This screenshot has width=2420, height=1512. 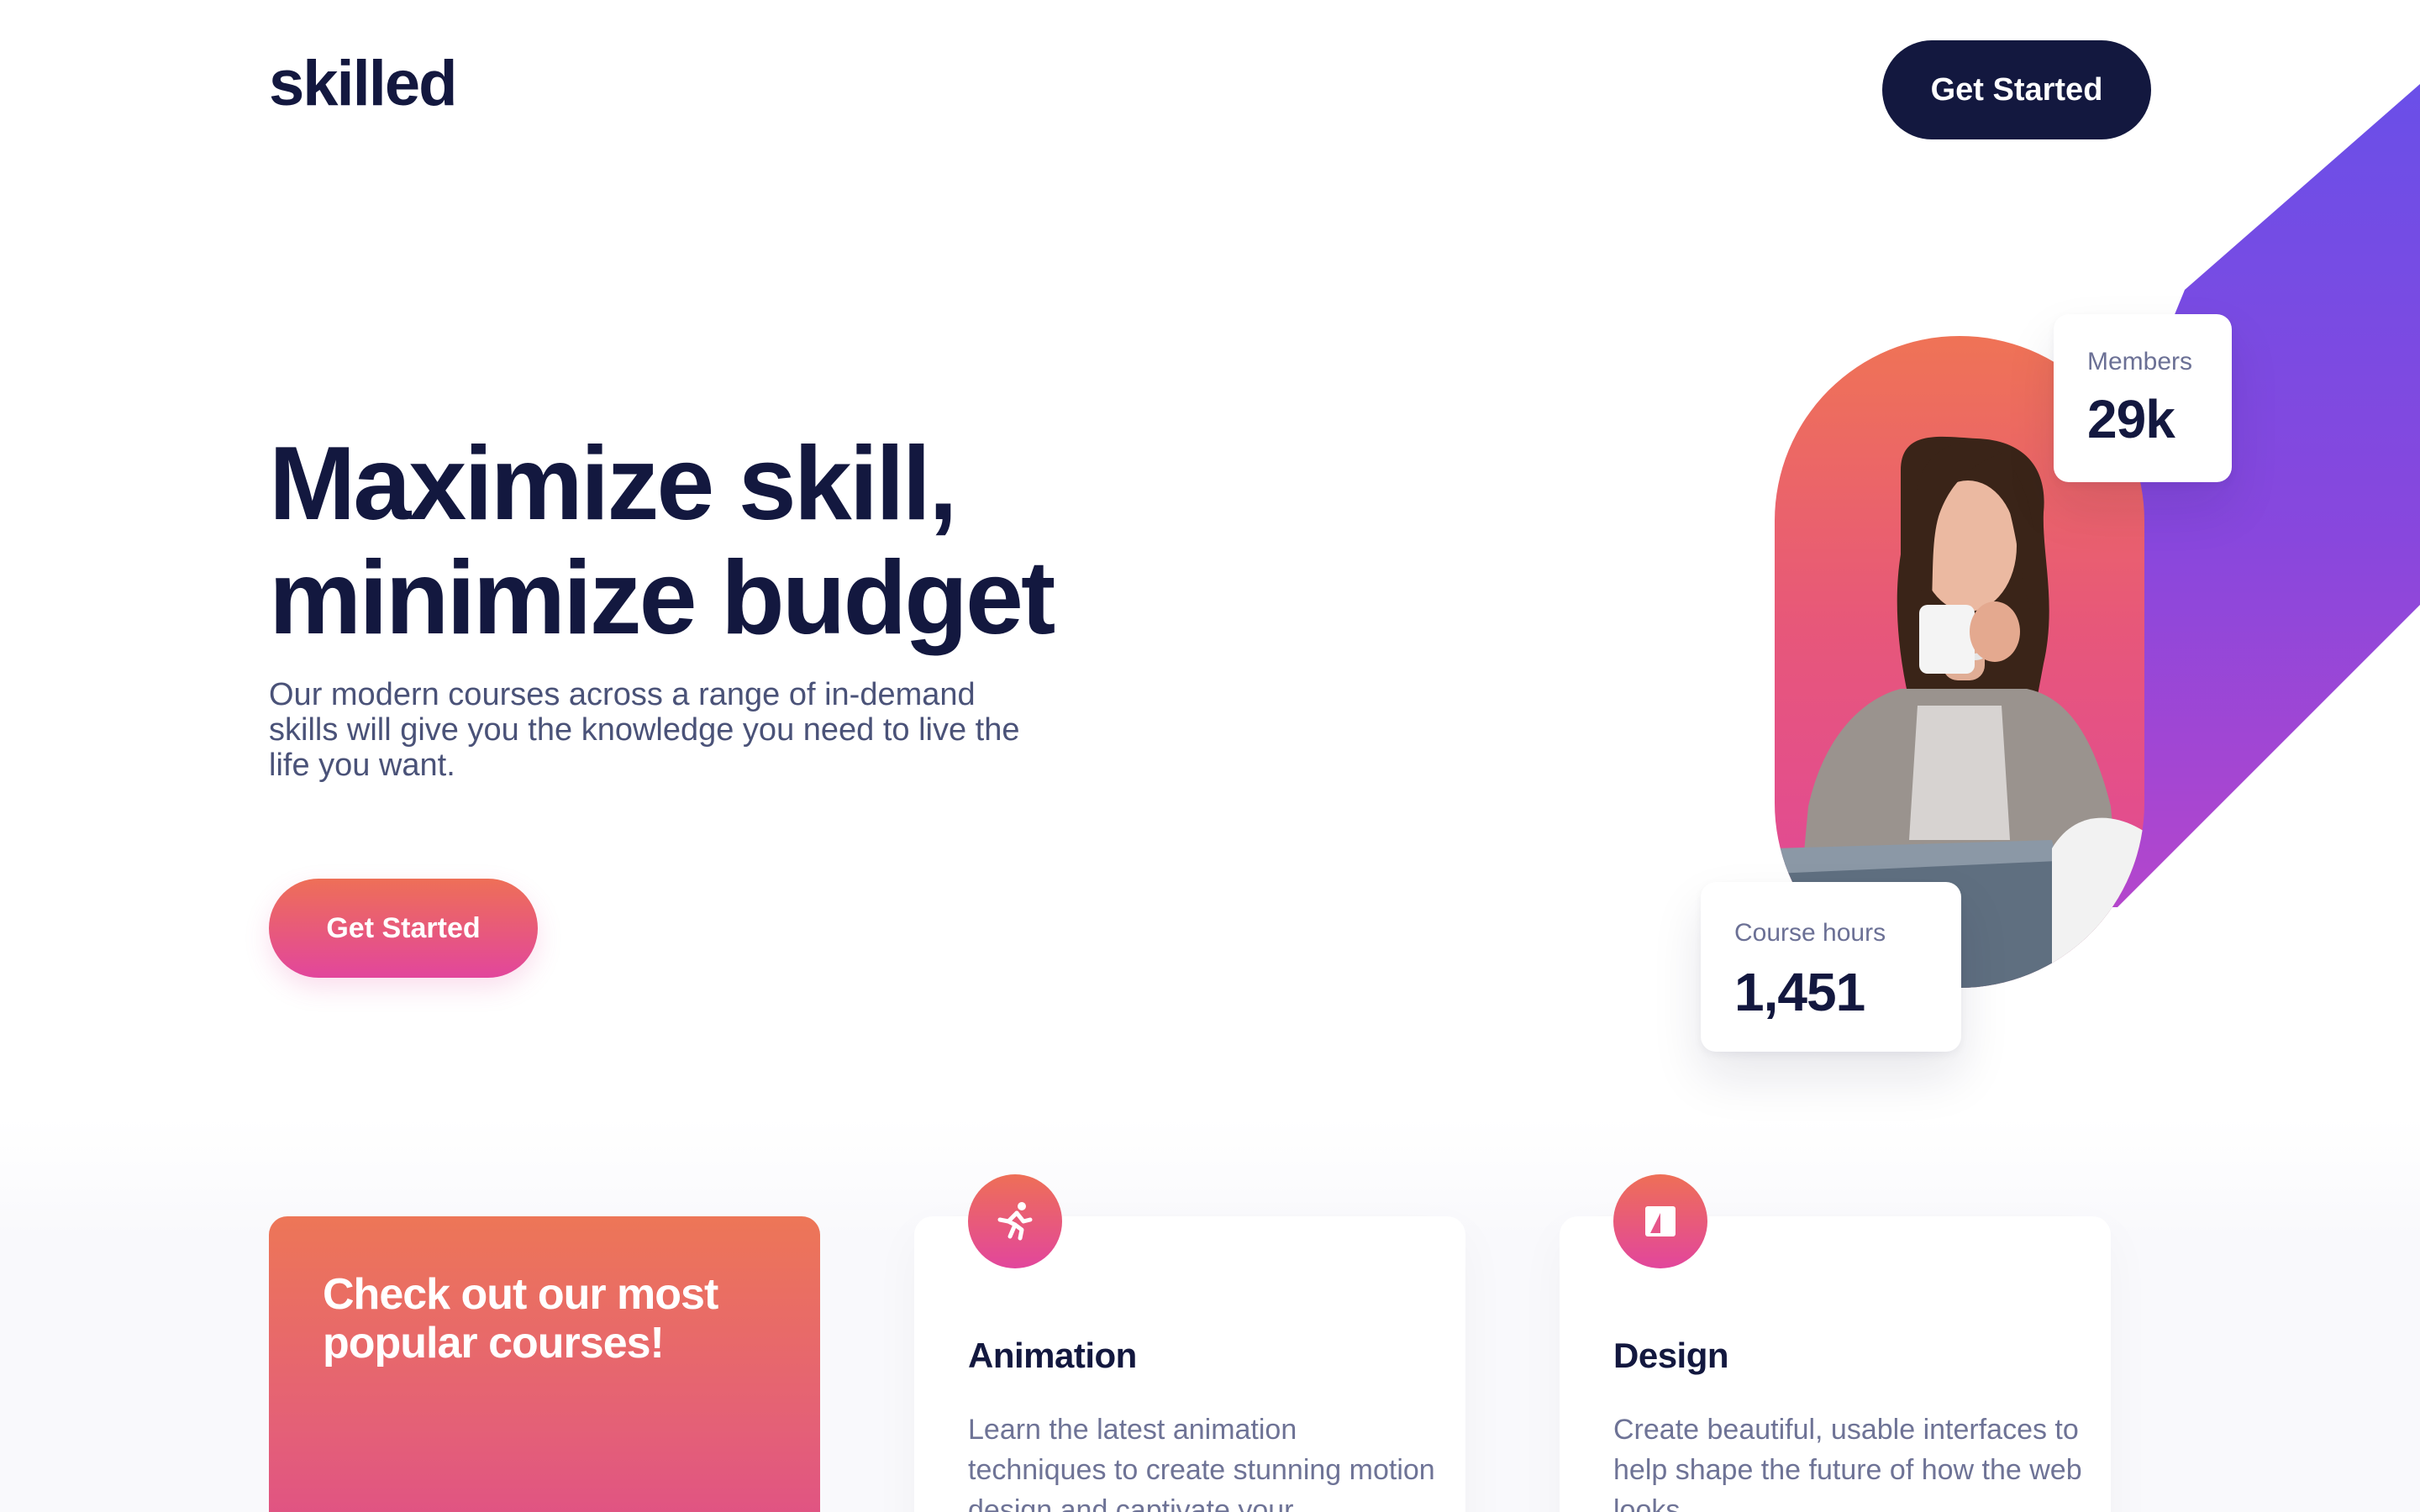 I want to click on course-title: Animation, so click(x=1052, y=1355).